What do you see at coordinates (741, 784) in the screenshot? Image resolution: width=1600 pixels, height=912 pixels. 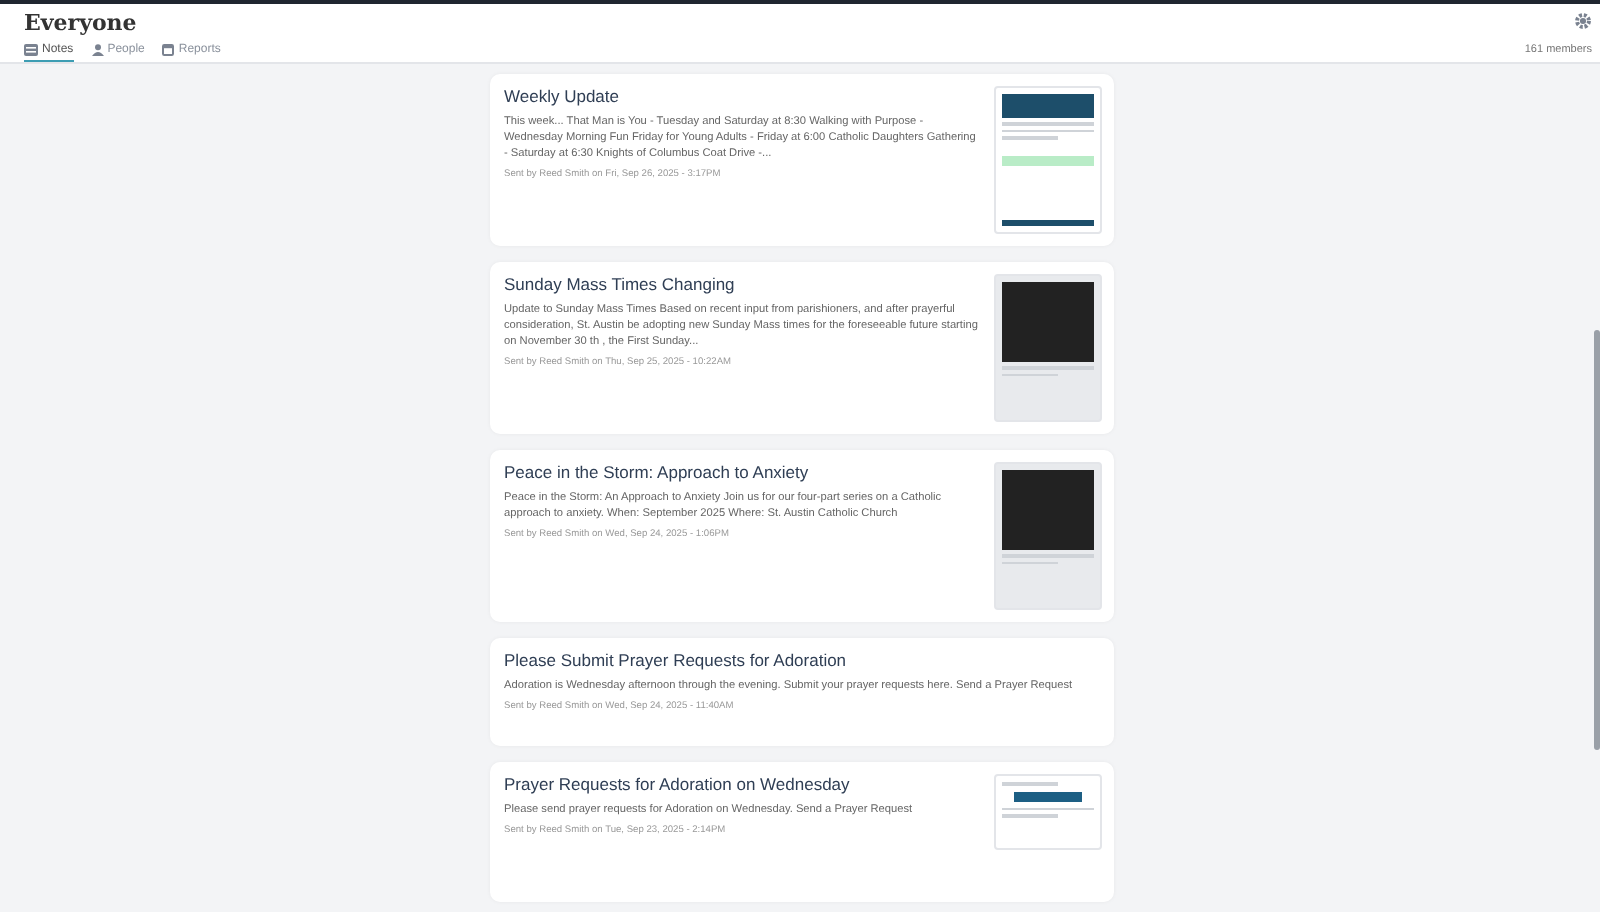 I see `note-title: Prayer Requests for Adoration on Wednesday` at bounding box center [741, 784].